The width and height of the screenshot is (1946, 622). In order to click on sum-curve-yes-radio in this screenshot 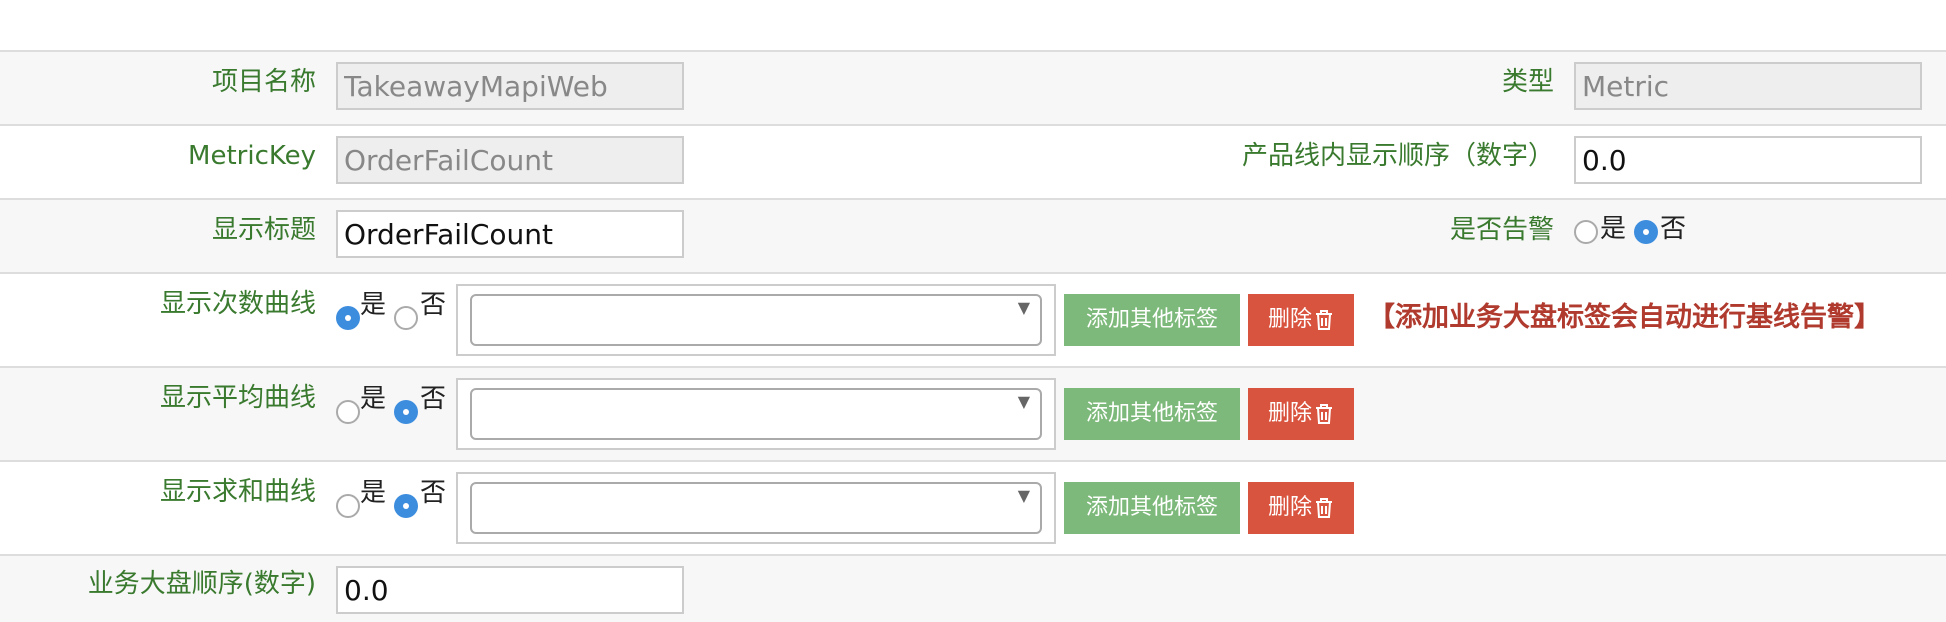, I will do `click(348, 506)`.